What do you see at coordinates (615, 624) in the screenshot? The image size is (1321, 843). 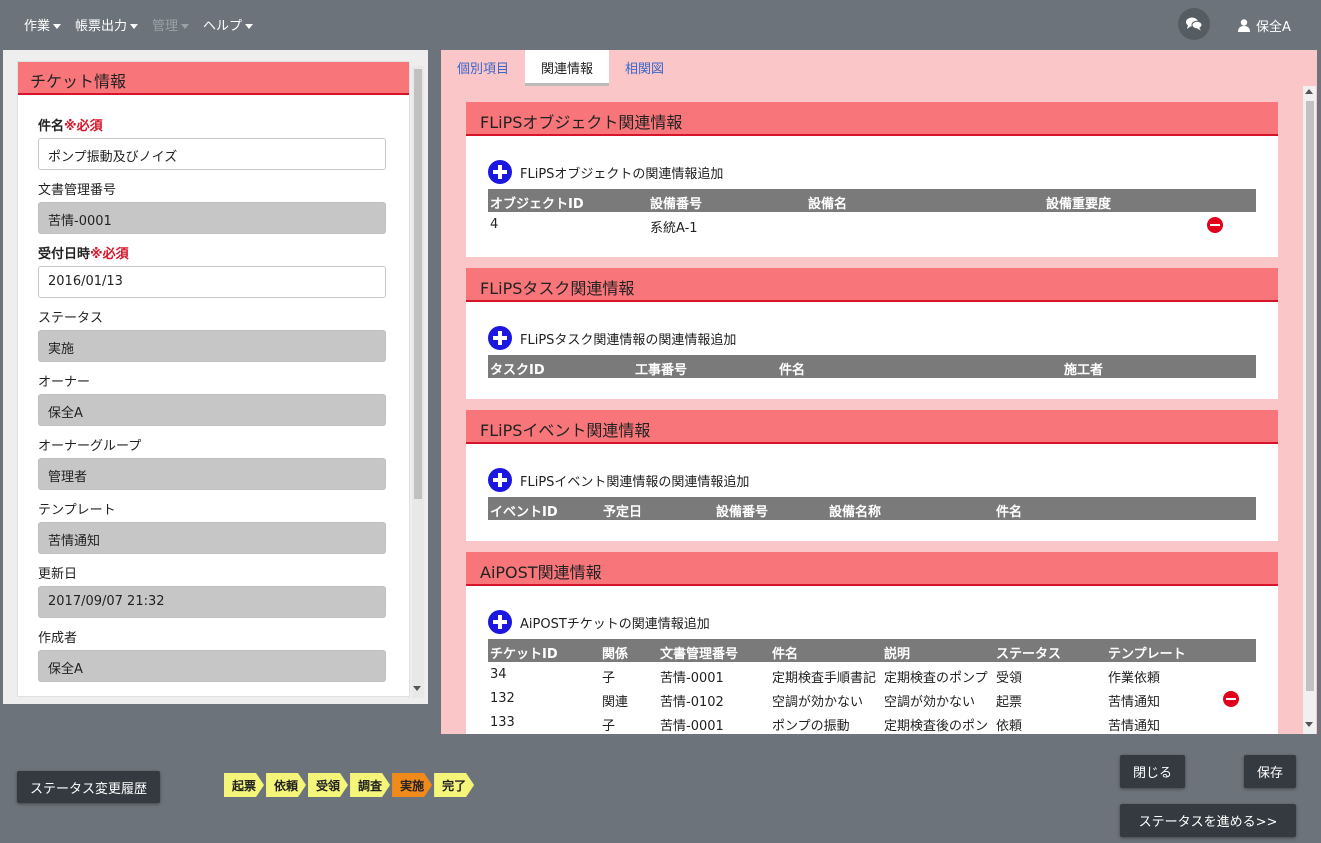 I see `add-label: AiPOSTチケットの関連情報追加` at bounding box center [615, 624].